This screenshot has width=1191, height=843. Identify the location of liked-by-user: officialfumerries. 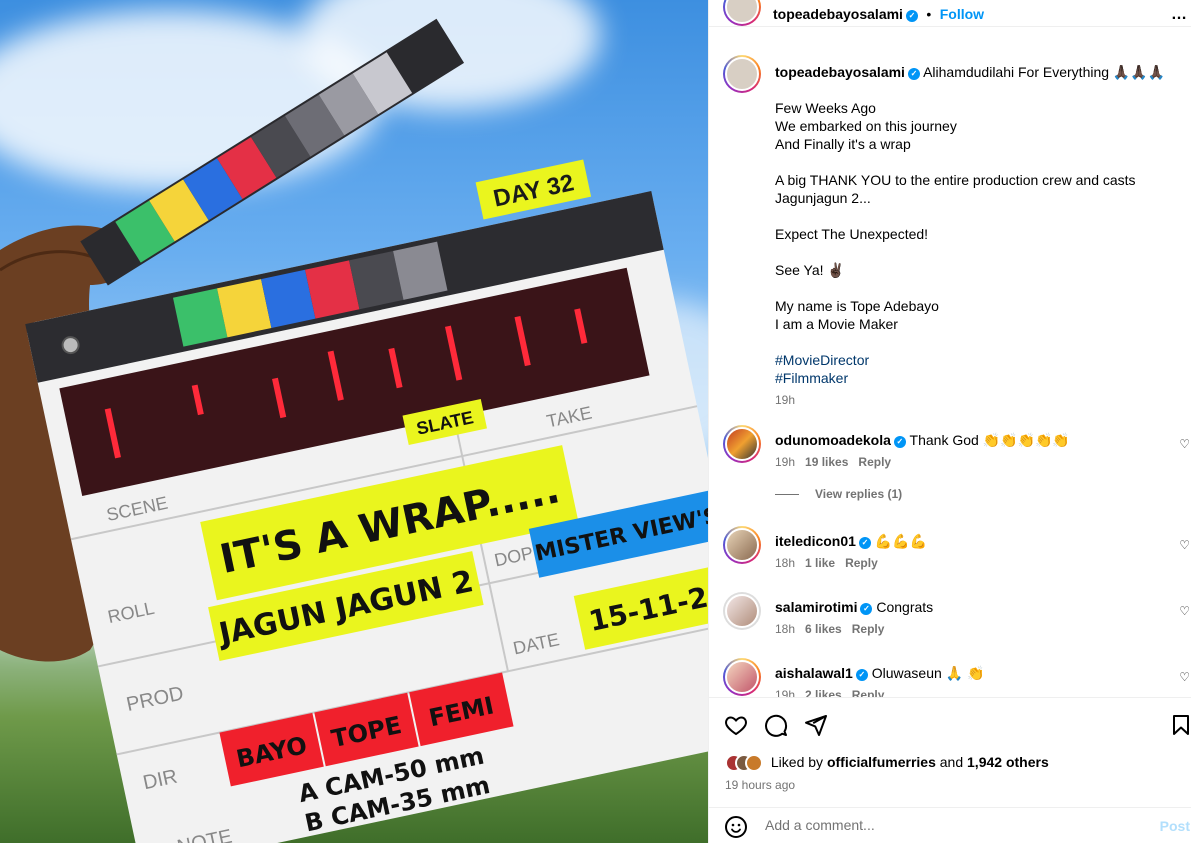
(881, 762).